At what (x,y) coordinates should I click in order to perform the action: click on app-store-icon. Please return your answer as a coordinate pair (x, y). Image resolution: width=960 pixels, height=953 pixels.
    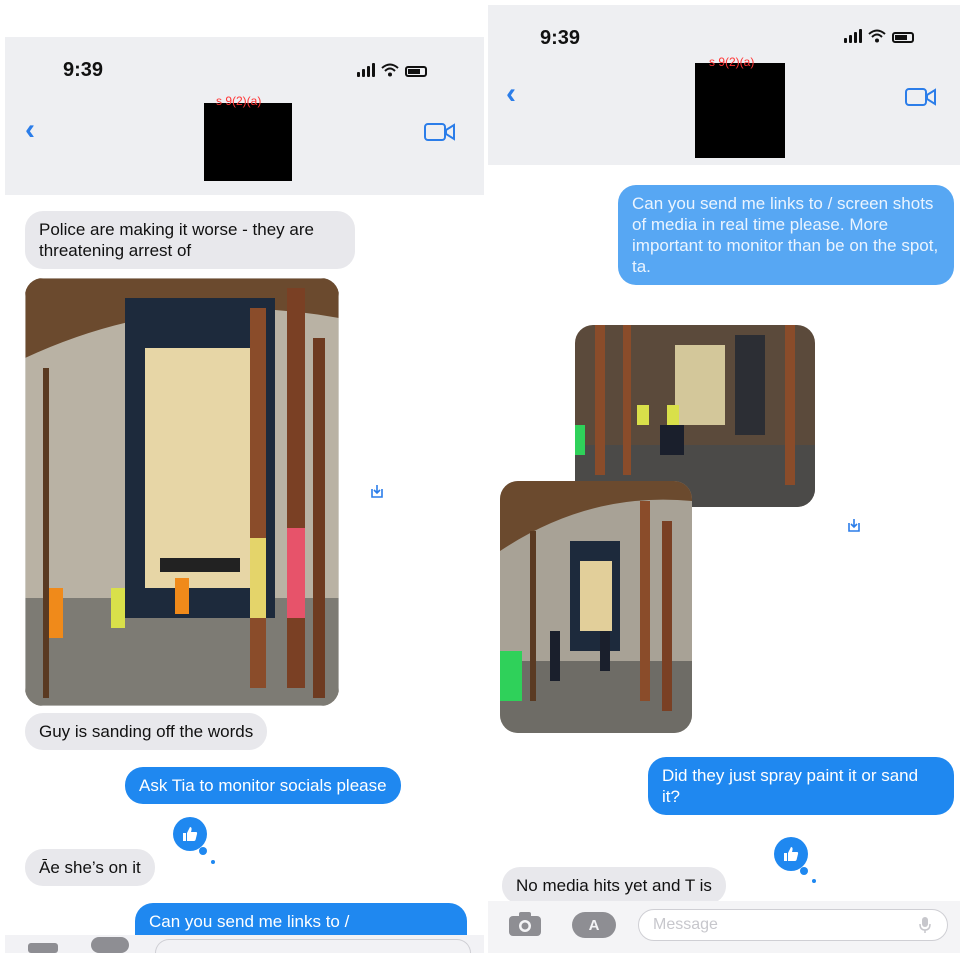
    Looking at the image, I should click on (110, 945).